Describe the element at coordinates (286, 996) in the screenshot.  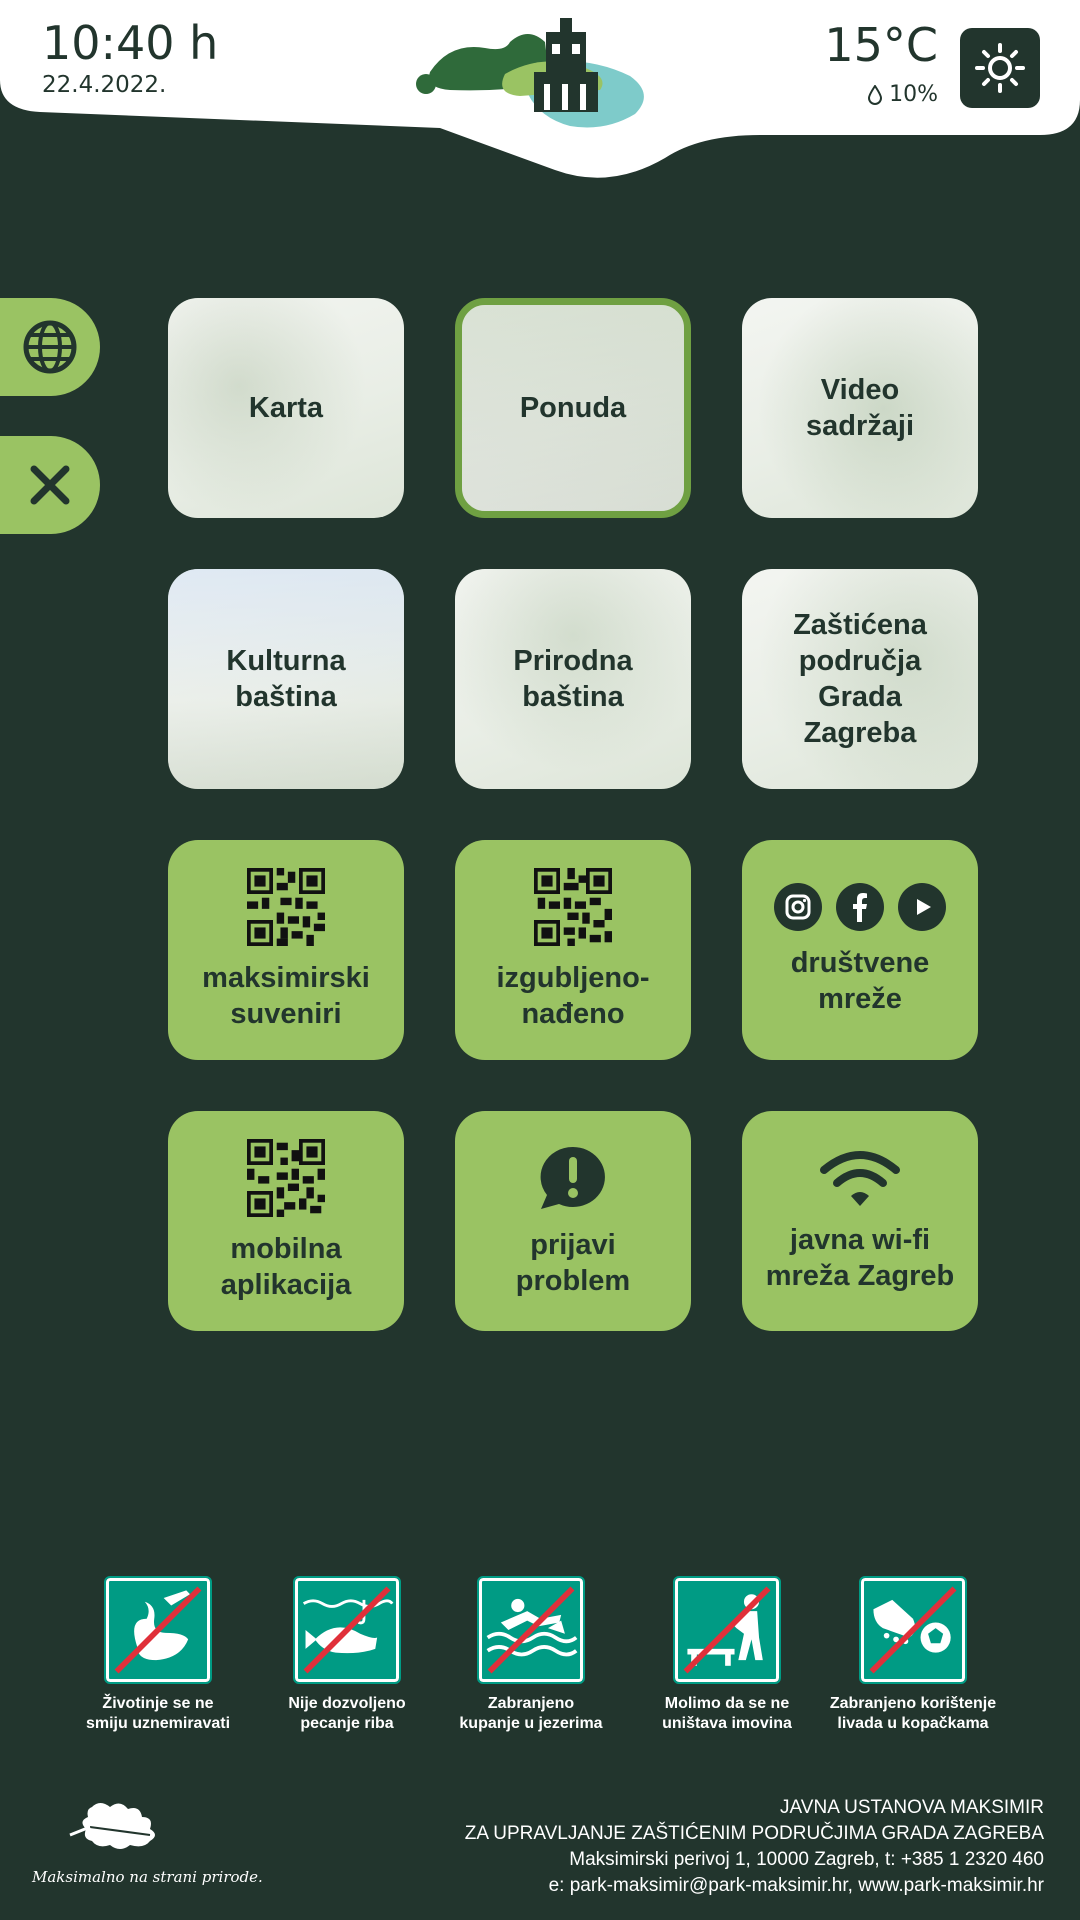
I see `tile-label: maksimirski suveniri` at that location.